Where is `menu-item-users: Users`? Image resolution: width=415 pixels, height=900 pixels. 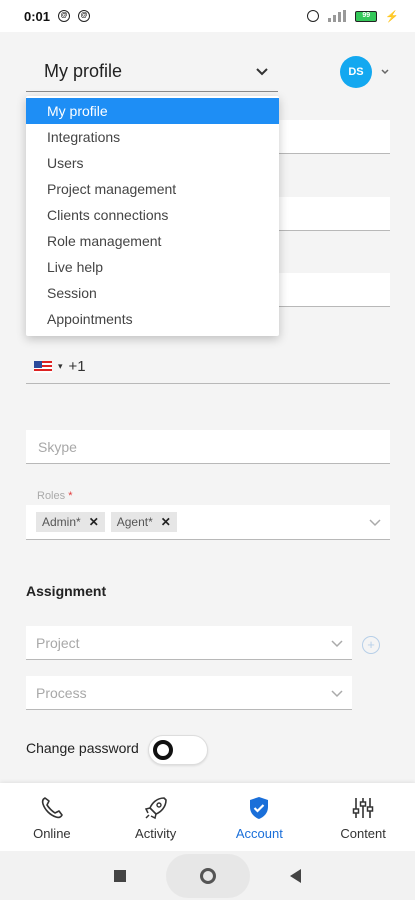 menu-item-users: Users is located at coordinates (152, 163).